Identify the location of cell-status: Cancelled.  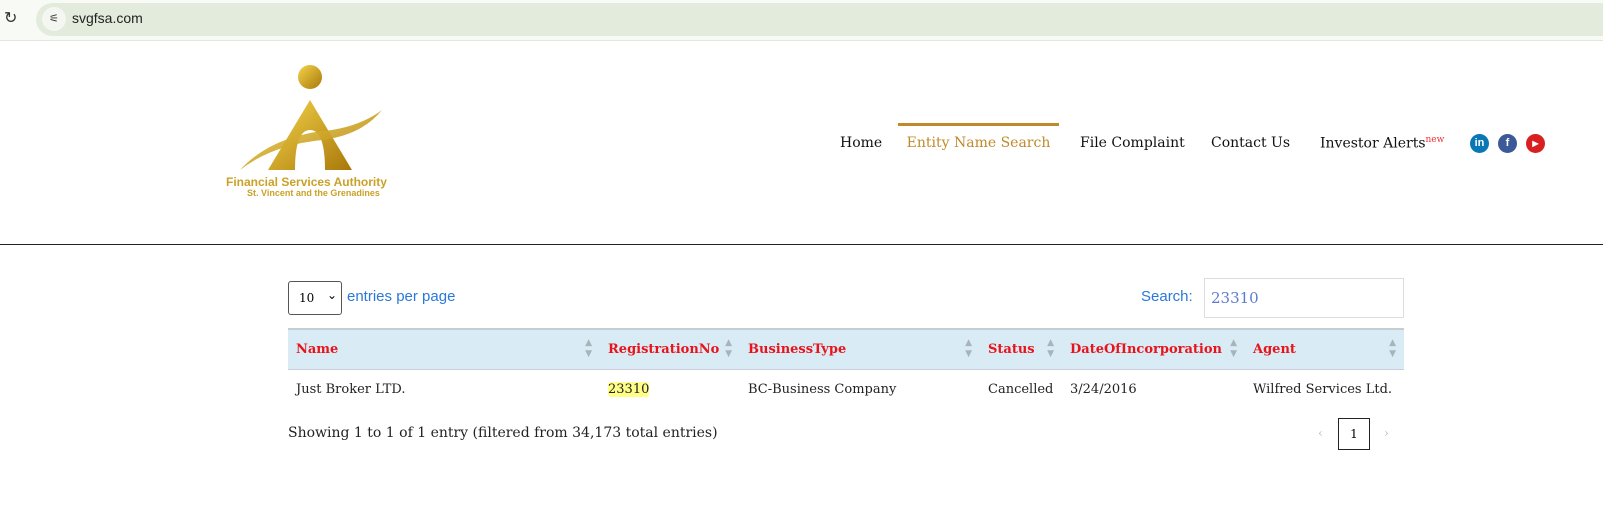
(1021, 389).